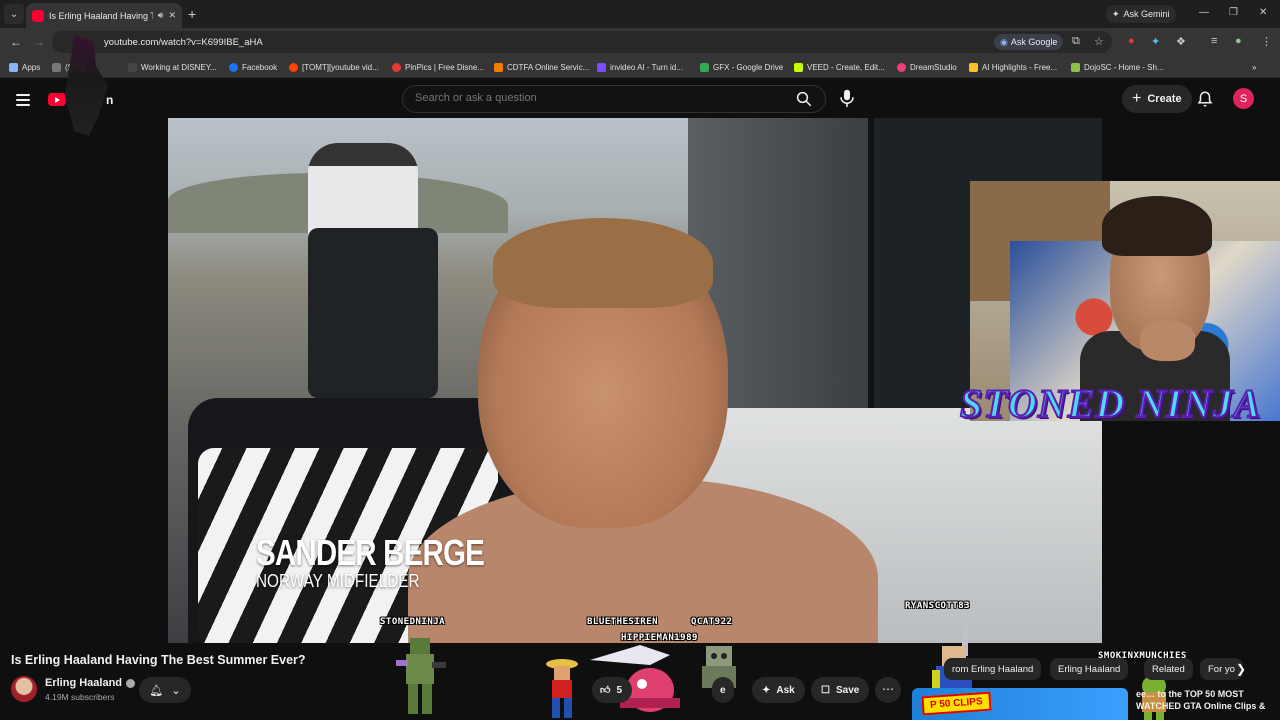 This screenshot has width=1280, height=720. Describe the element at coordinates (1243, 98) in the screenshot. I see `account-avatar: S` at that location.